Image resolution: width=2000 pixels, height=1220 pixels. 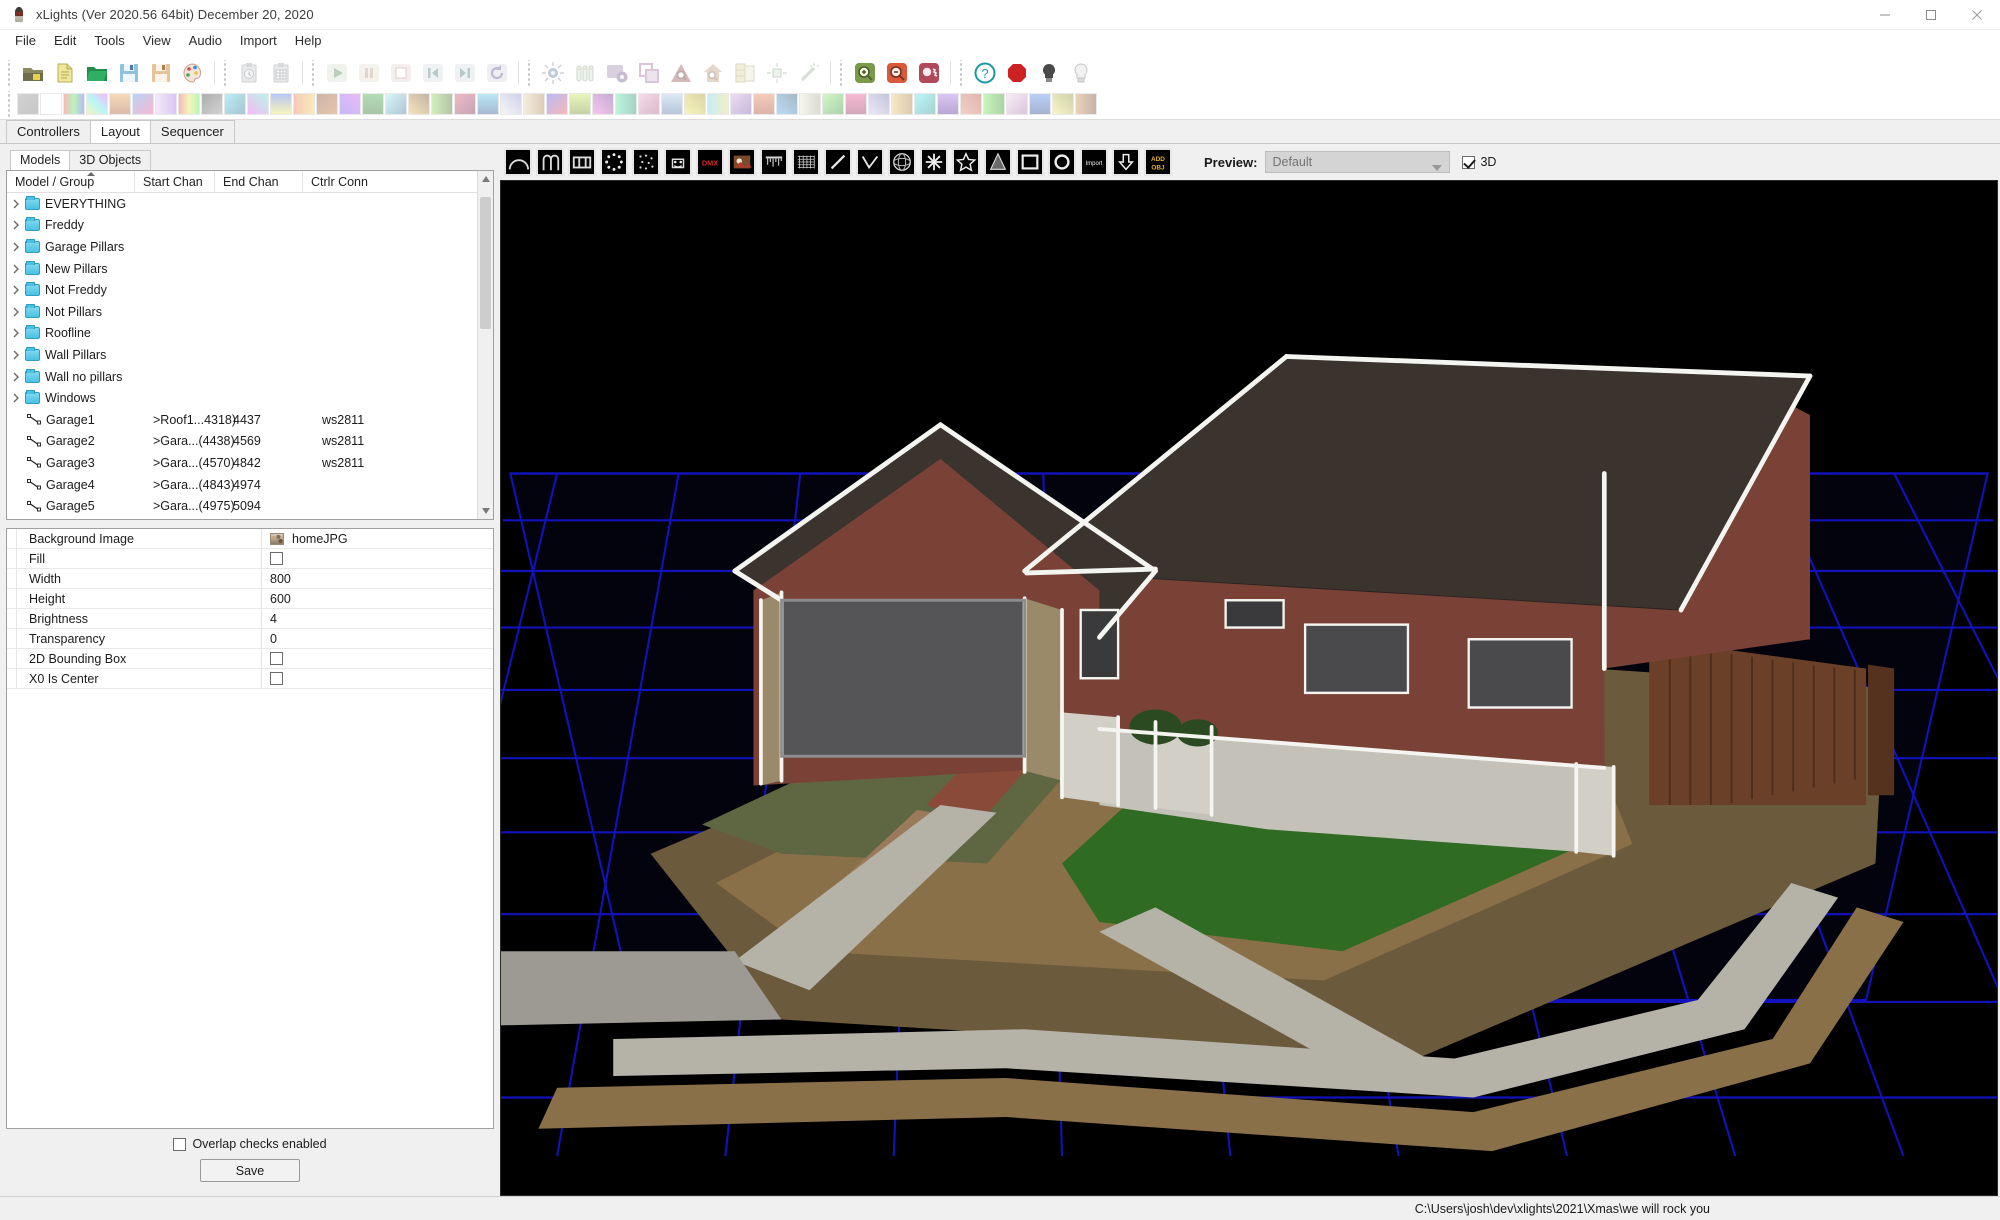 I want to click on color-wash-effect-icon, so click(x=166, y=104).